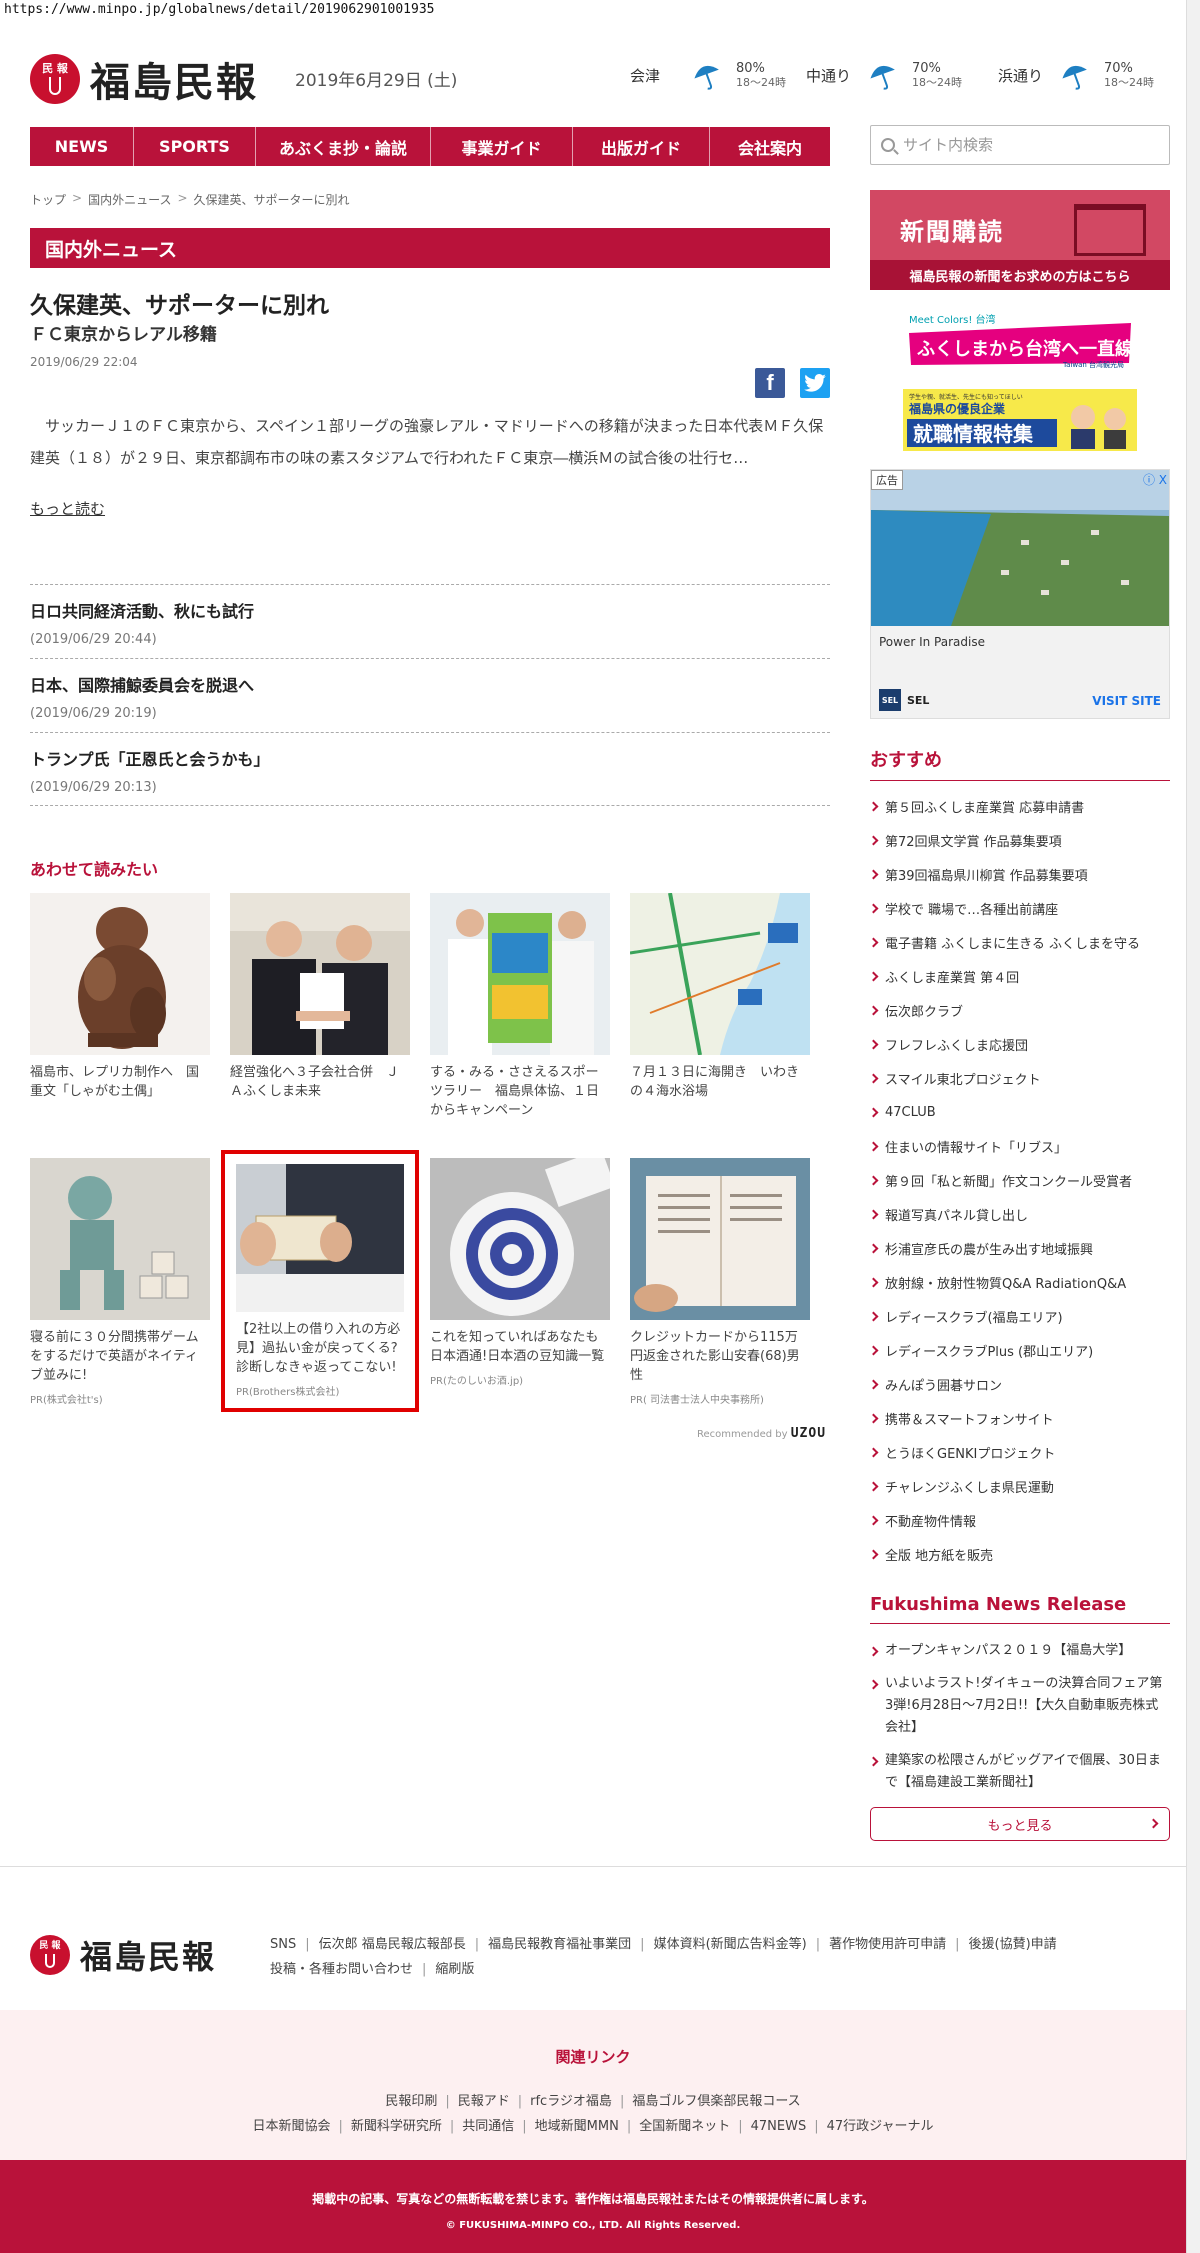 The height and width of the screenshot is (2253, 1200). I want to click on list-item: ふくしま産業賞 第４回, so click(1019, 976).